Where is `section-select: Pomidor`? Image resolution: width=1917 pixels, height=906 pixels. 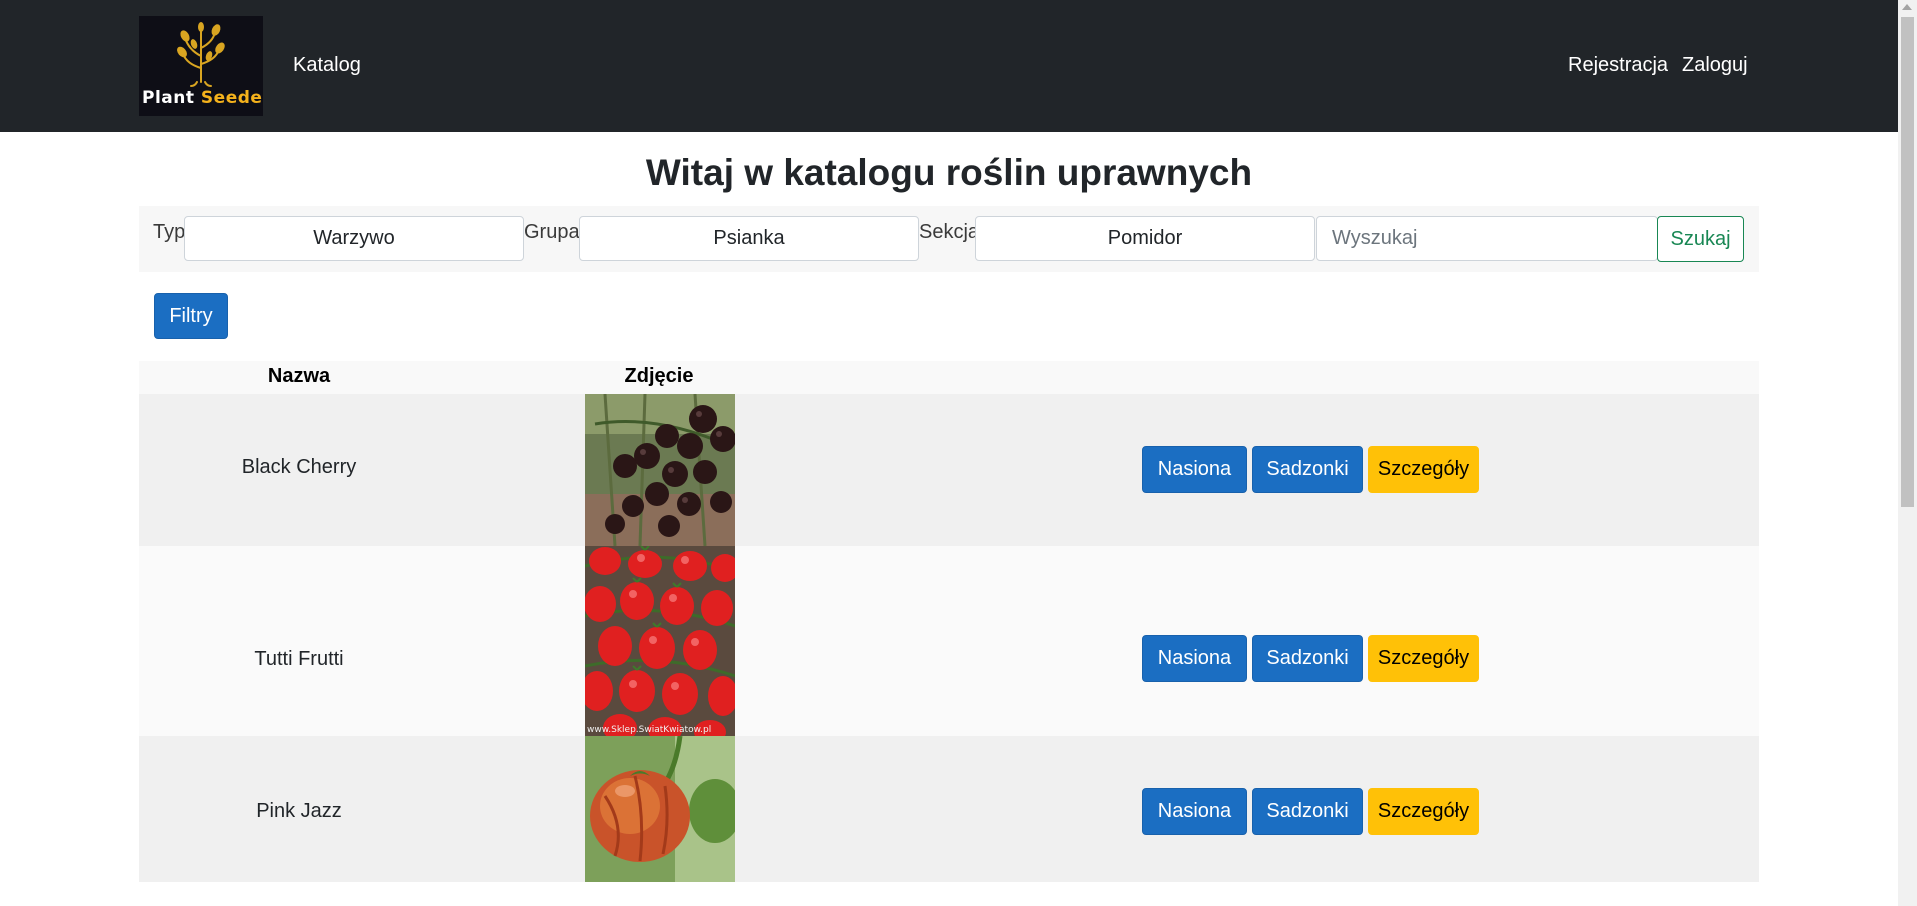 section-select: Pomidor is located at coordinates (1145, 238).